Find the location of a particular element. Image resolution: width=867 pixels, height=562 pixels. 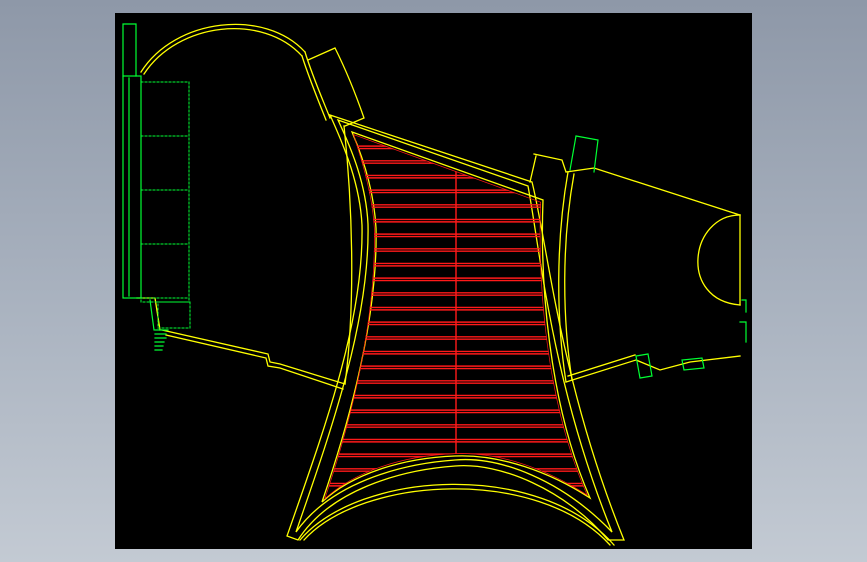

dome-arc-outer is located at coordinates (223, 48).